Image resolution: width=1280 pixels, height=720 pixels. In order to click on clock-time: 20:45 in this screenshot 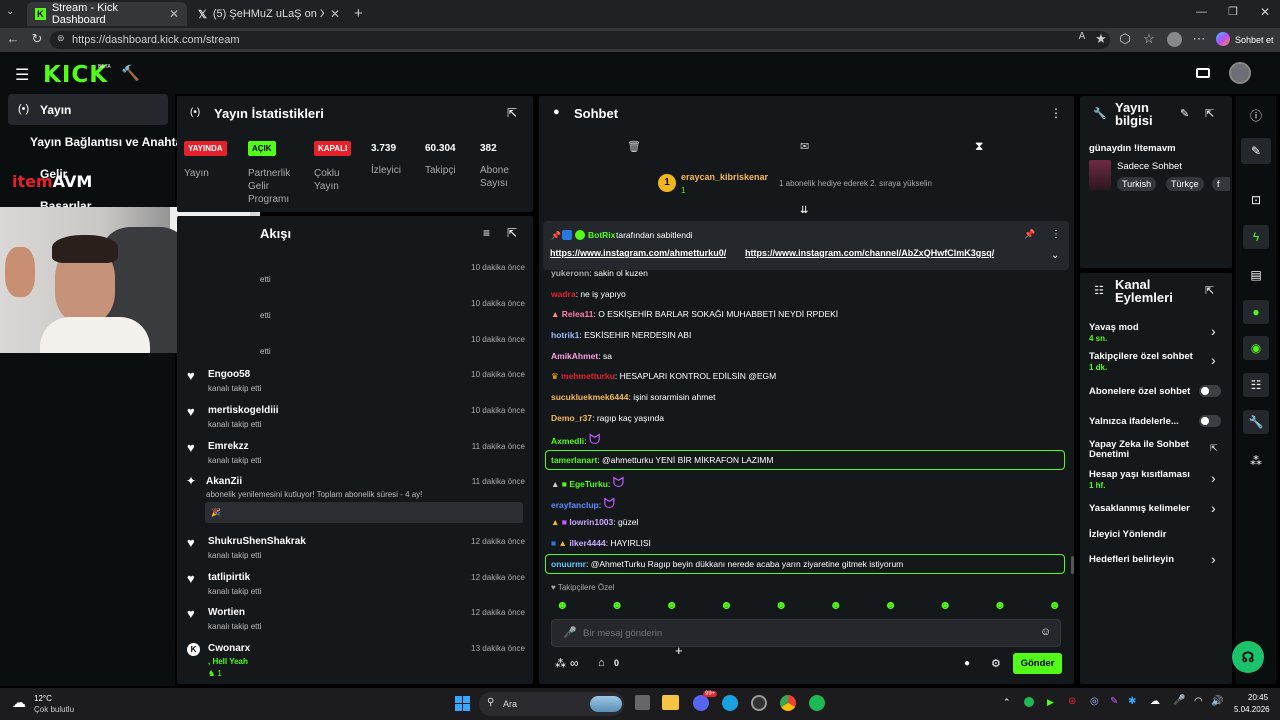, I will do `click(1258, 697)`.